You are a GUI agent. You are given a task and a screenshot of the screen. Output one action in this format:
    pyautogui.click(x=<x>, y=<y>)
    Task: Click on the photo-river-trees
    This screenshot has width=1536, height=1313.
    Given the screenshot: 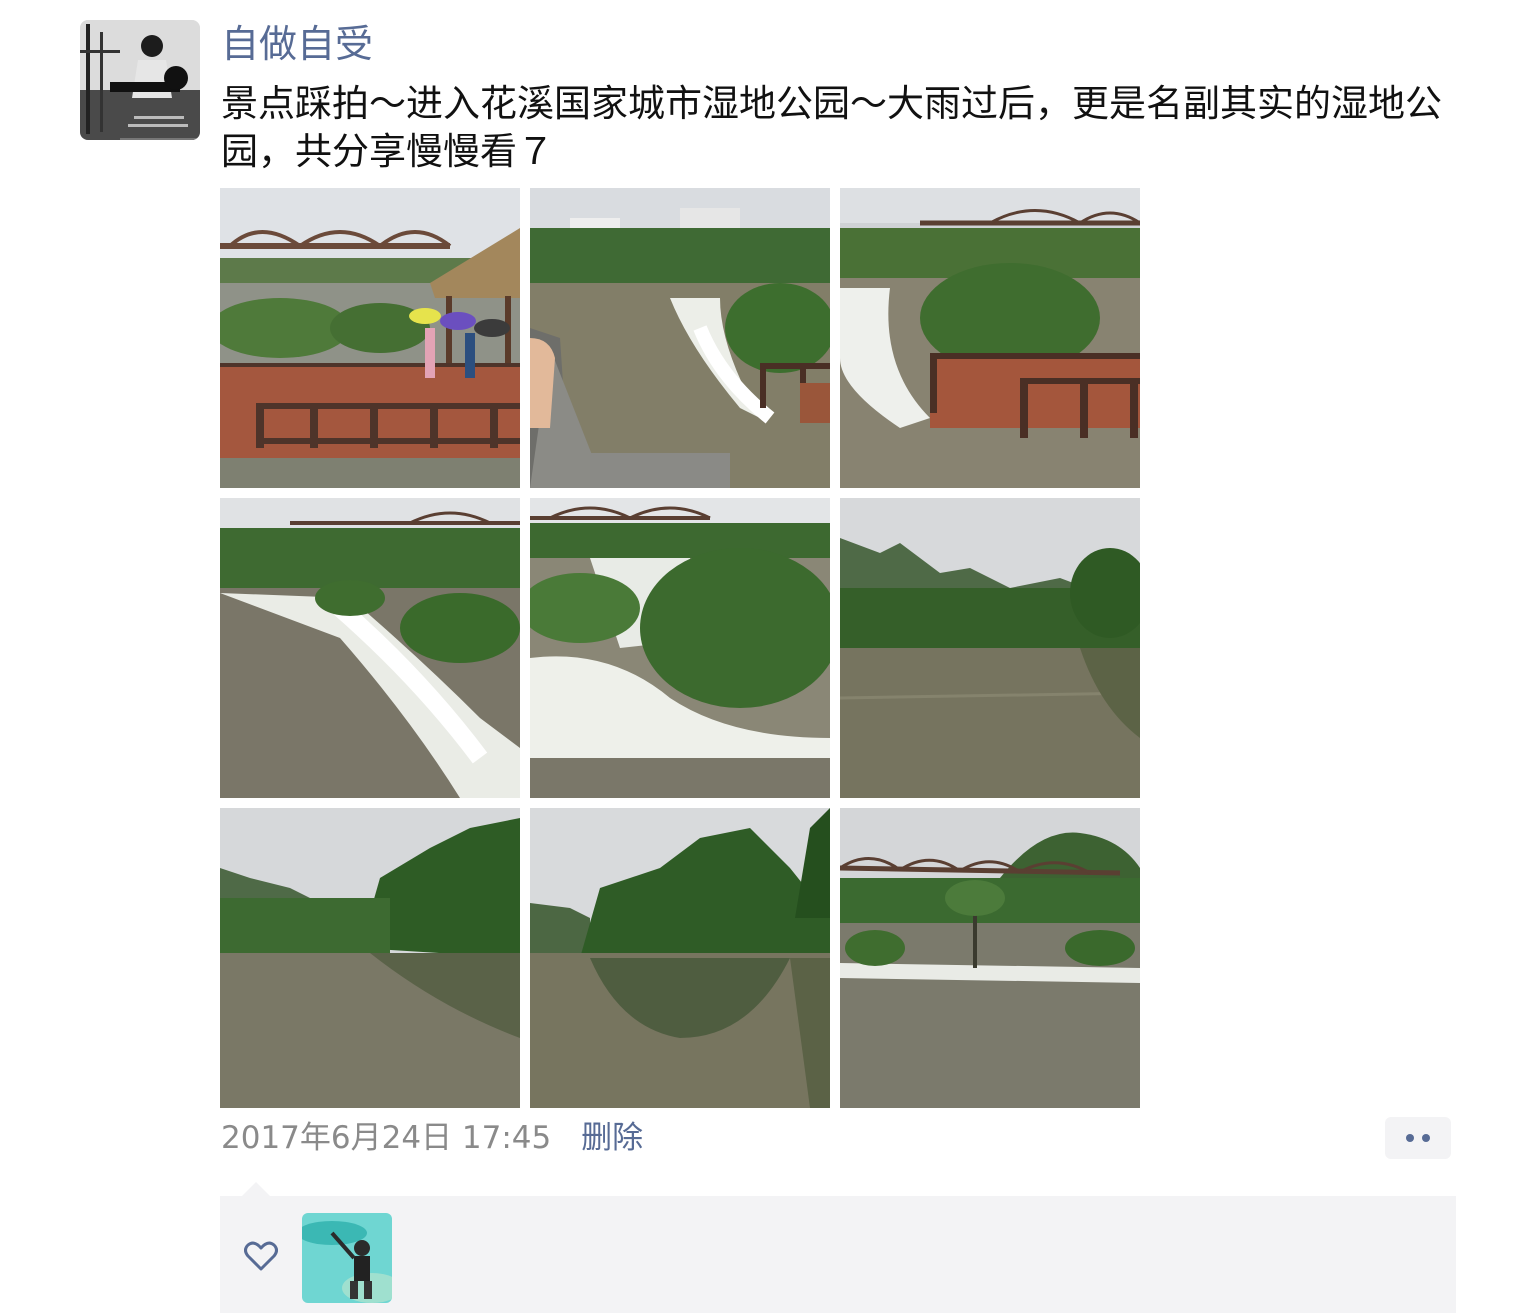 What is the action you would take?
    pyautogui.click(x=370, y=958)
    